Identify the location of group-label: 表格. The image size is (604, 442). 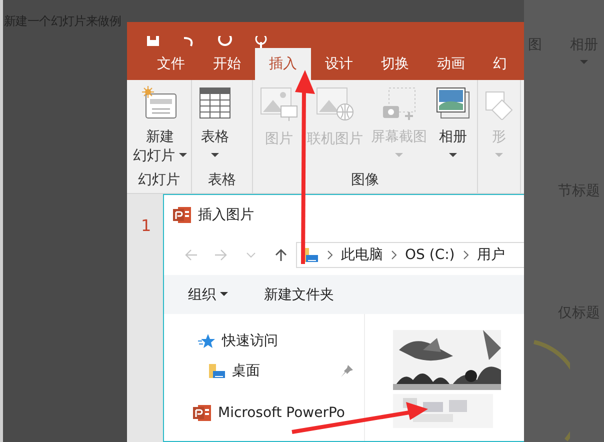
(222, 180).